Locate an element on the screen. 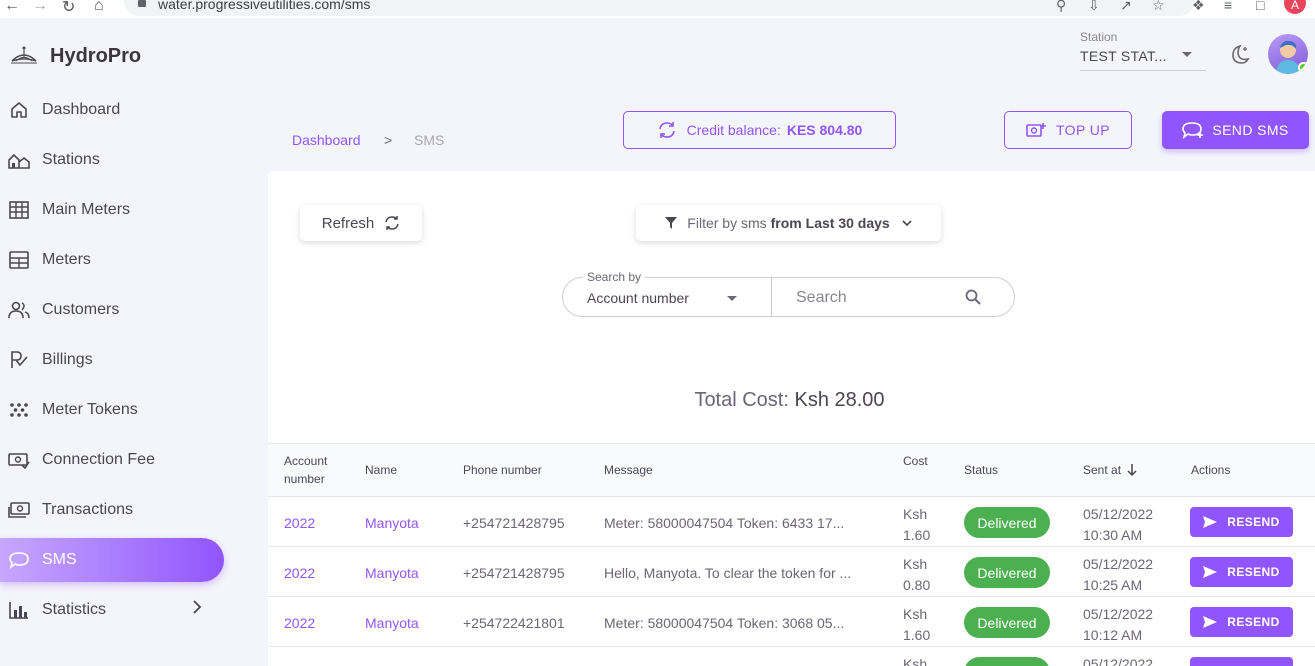 Image resolution: width=1315 pixels, height=666 pixels. sidebar-item-customers: Customers is located at coordinates (112, 310).